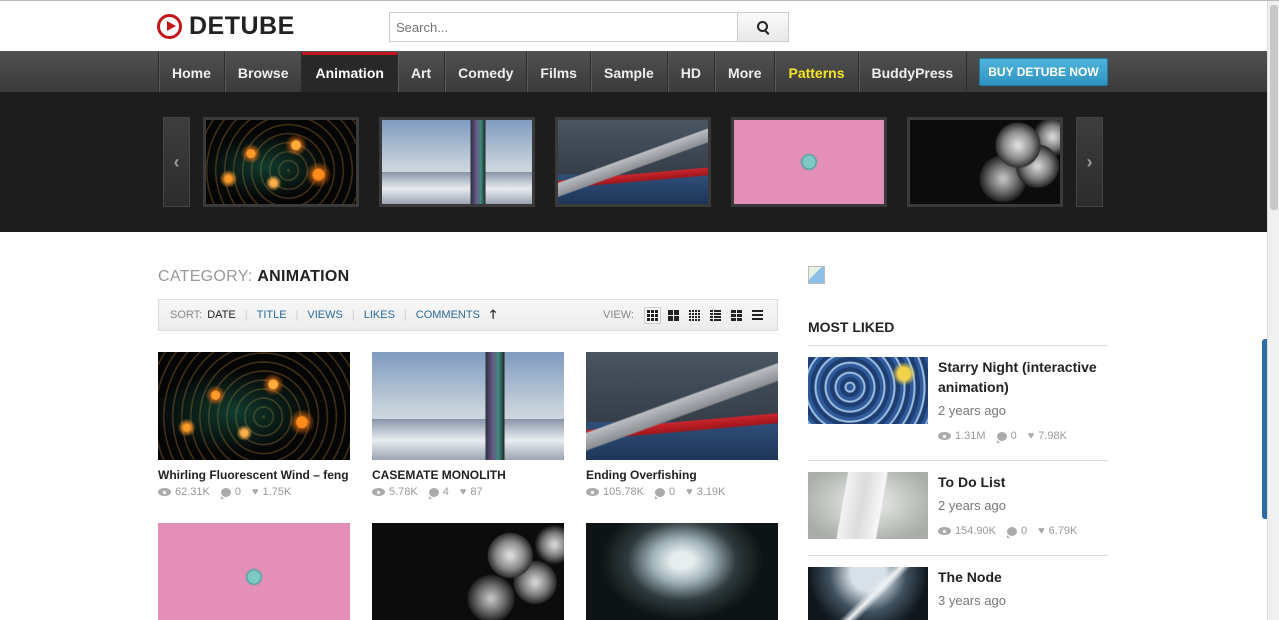 Image resolution: width=1279 pixels, height=620 pixels. I want to click on logo-text: DETUBE, so click(242, 25).